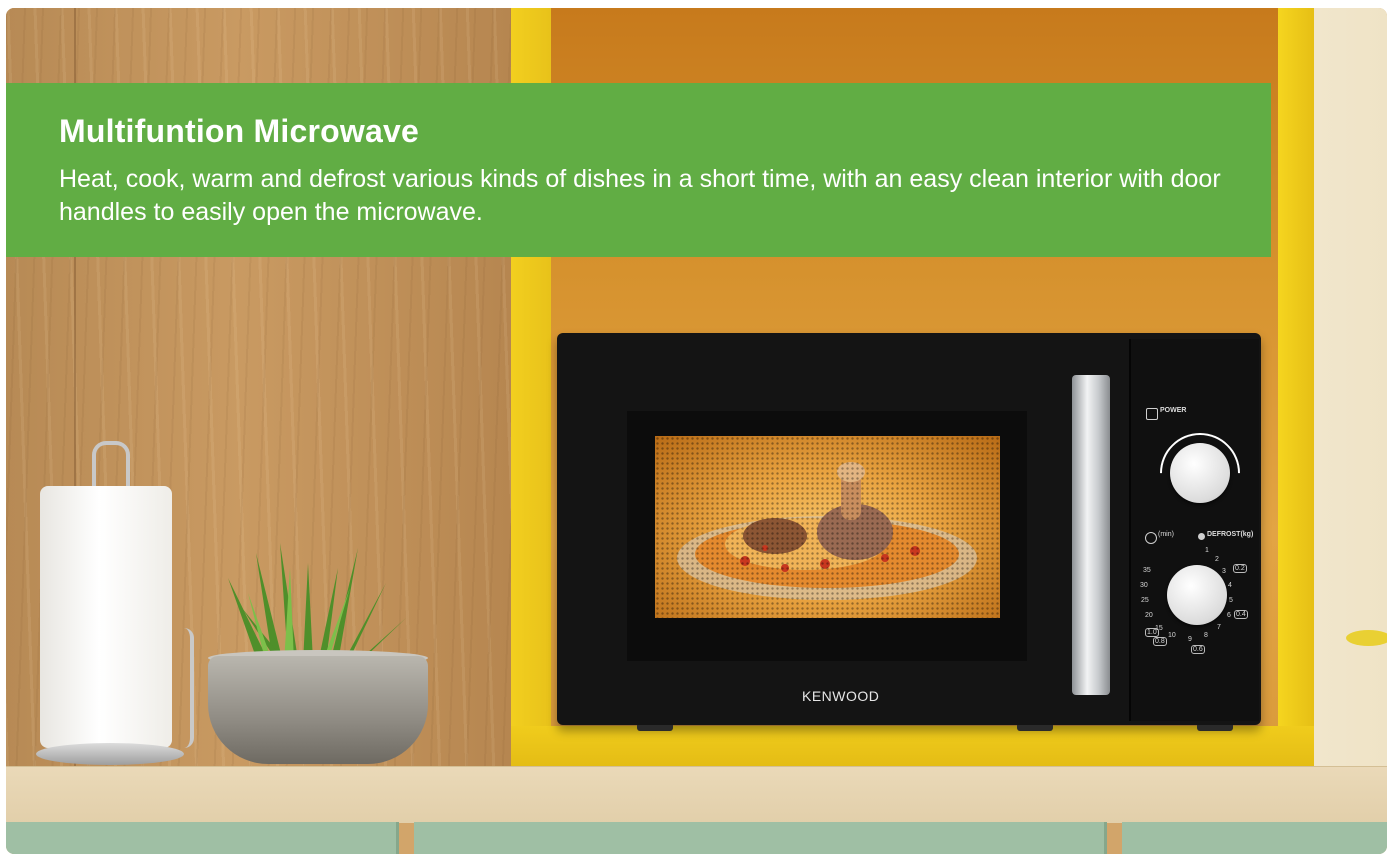  Describe the element at coordinates (1198, 649) in the screenshot. I see `defrost-tick: 0.6` at that location.